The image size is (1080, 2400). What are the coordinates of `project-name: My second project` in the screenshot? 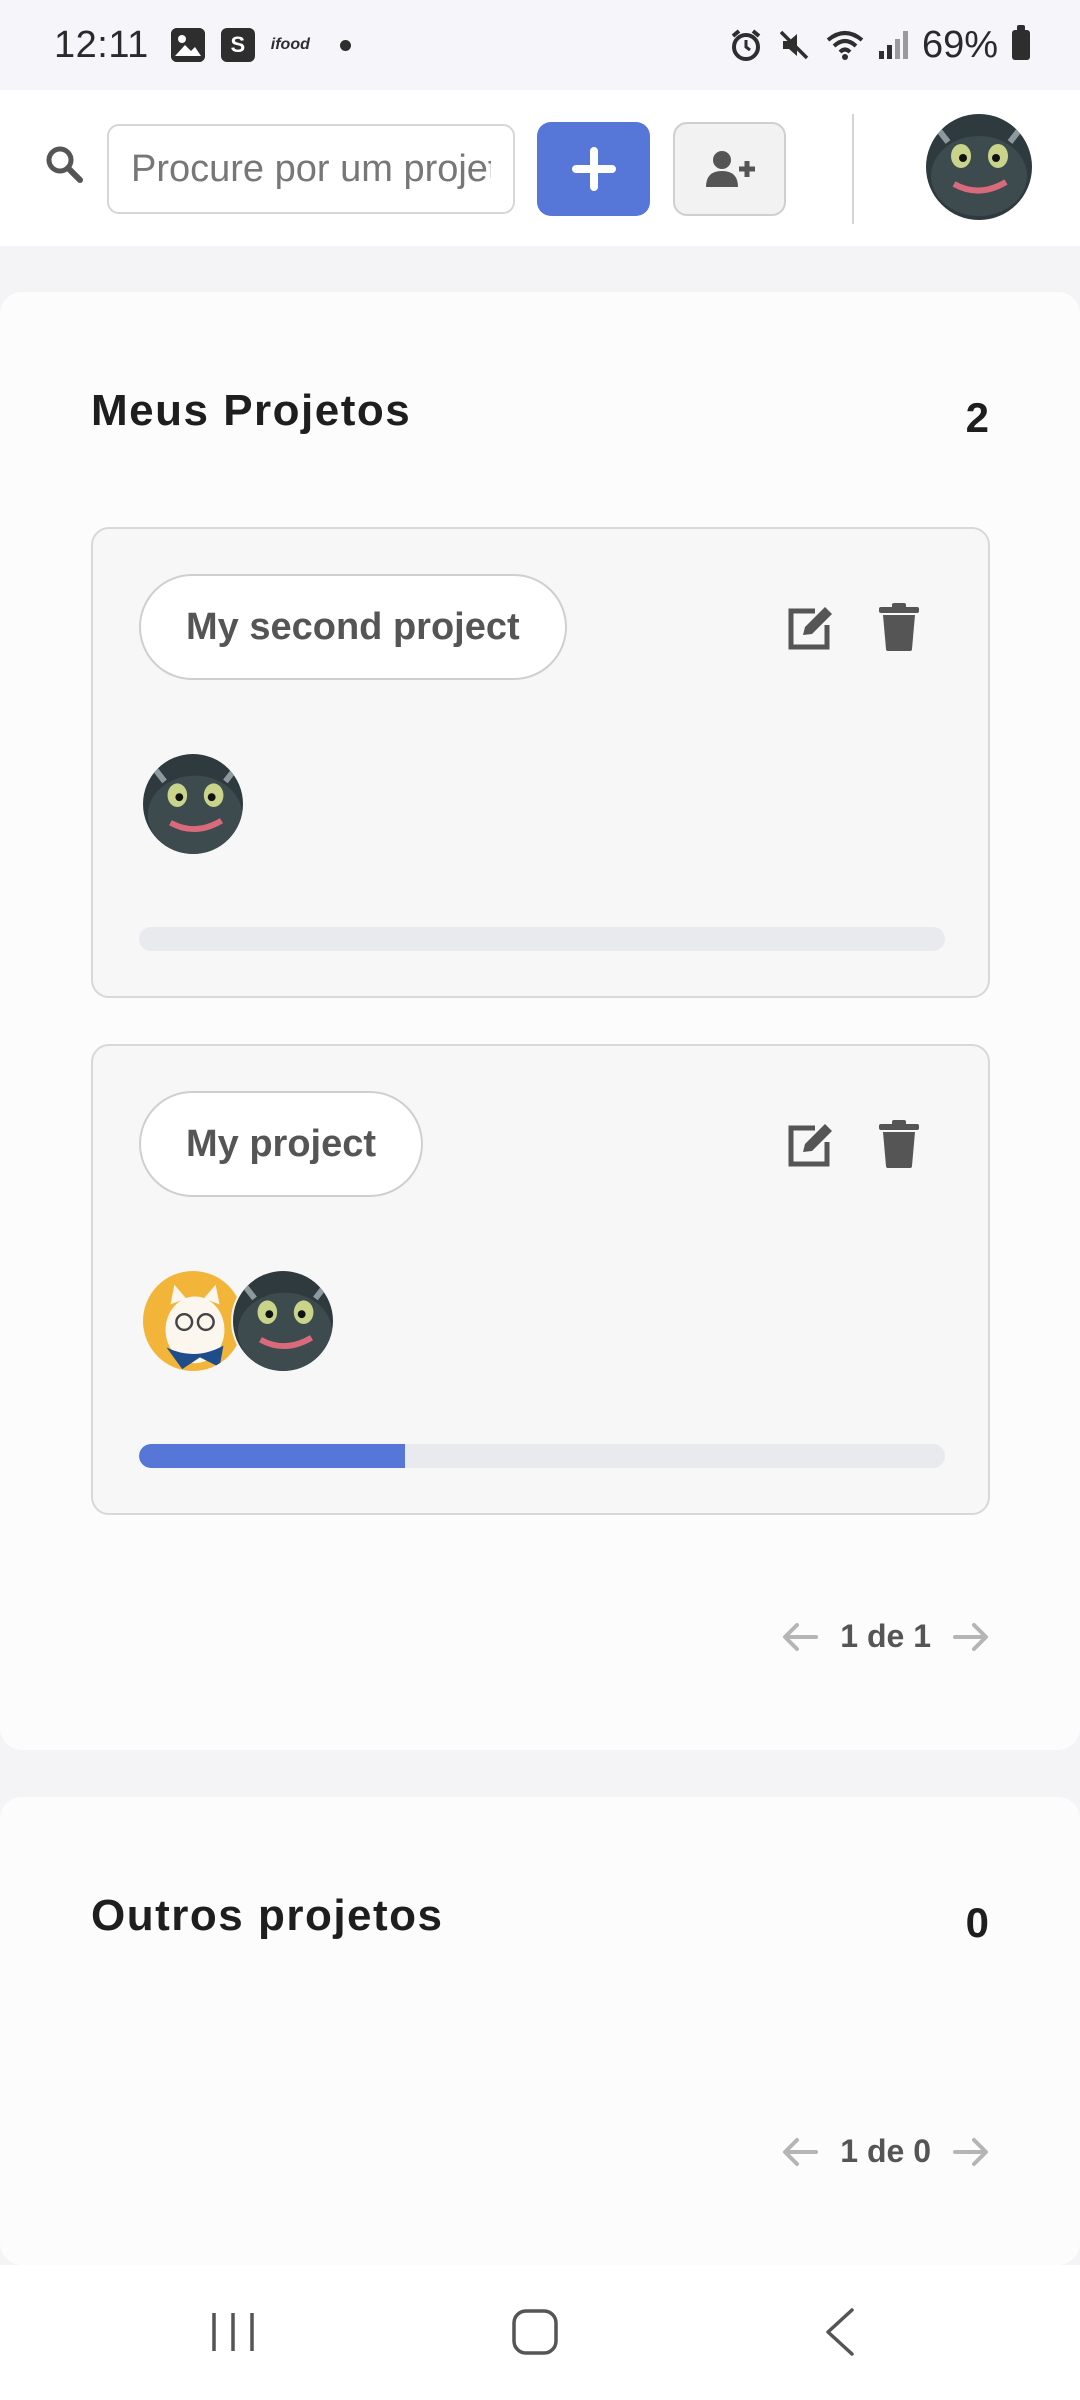 It's located at (353, 627).